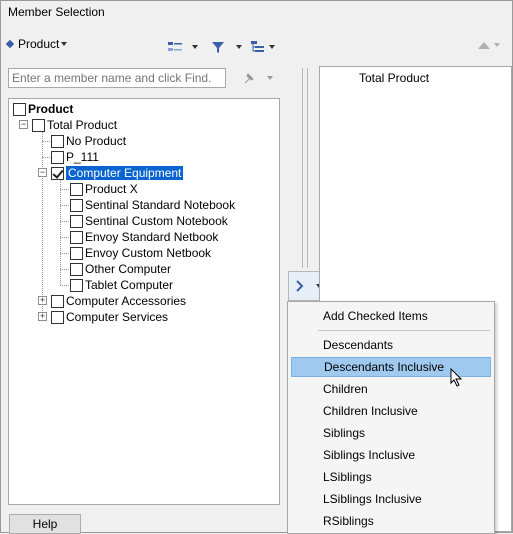  I want to click on tree-item-label: Product X, so click(111, 189).